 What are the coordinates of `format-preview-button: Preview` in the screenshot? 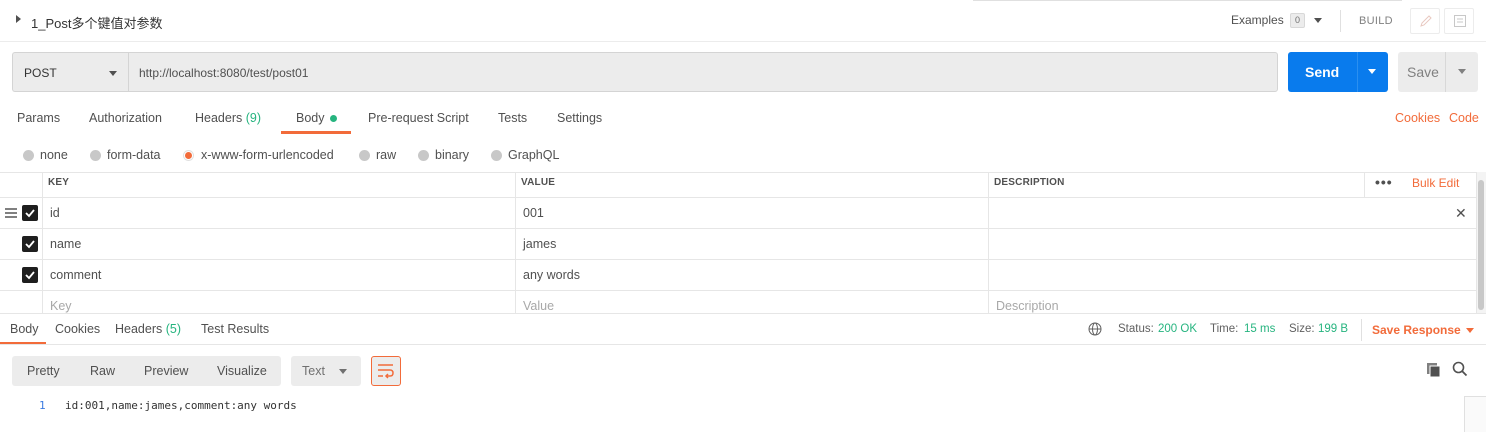 It's located at (166, 371).